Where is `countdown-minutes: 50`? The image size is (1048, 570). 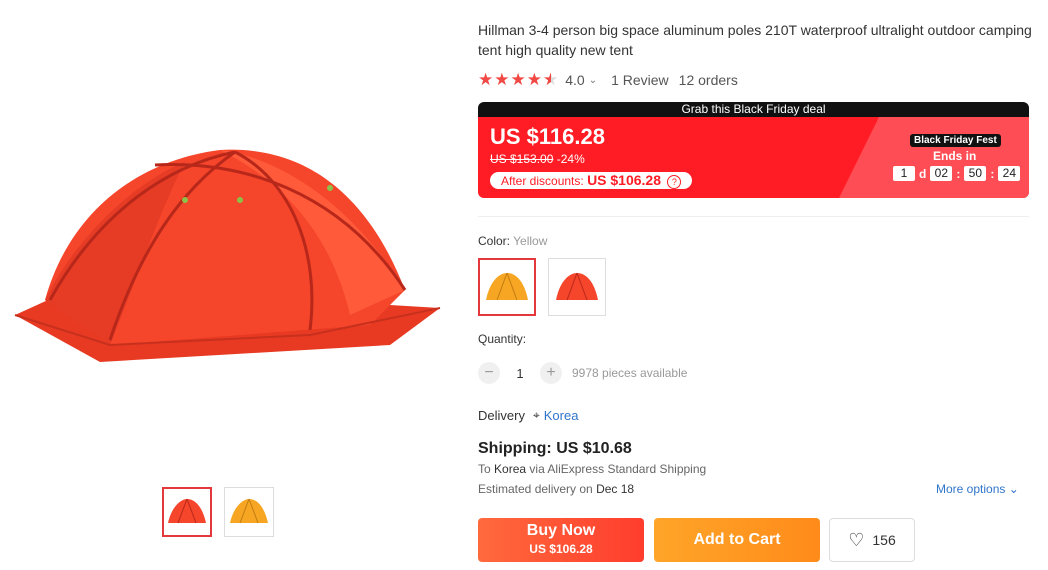 countdown-minutes: 50 is located at coordinates (975, 173).